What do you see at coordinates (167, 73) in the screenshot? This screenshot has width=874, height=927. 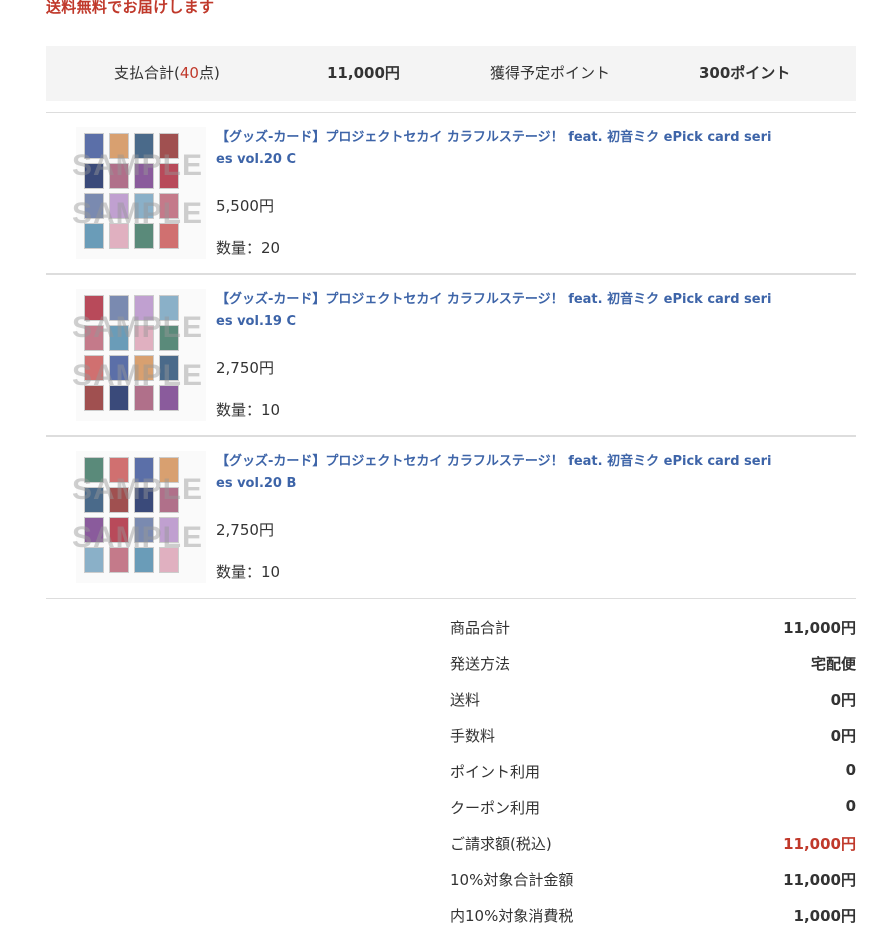 I see `payment-total-label: 支払合計(40点)` at bounding box center [167, 73].